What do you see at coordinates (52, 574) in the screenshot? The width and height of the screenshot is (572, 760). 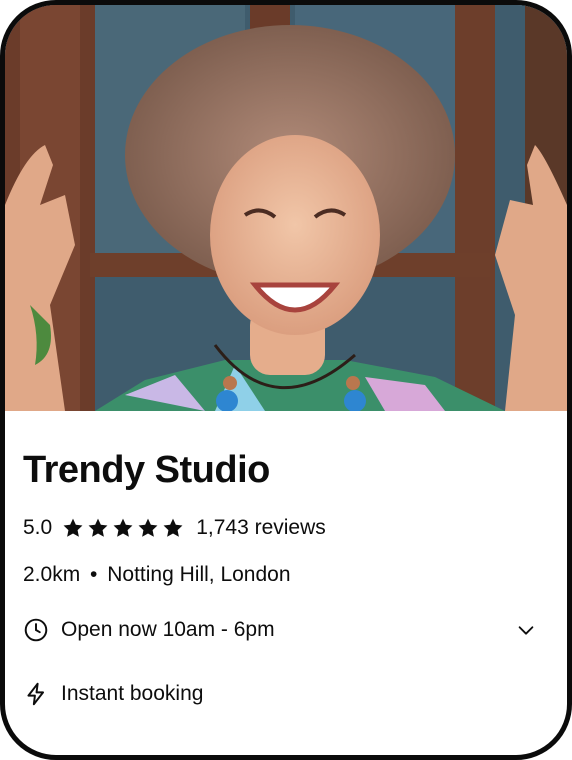 I see `distance: 2.0km` at bounding box center [52, 574].